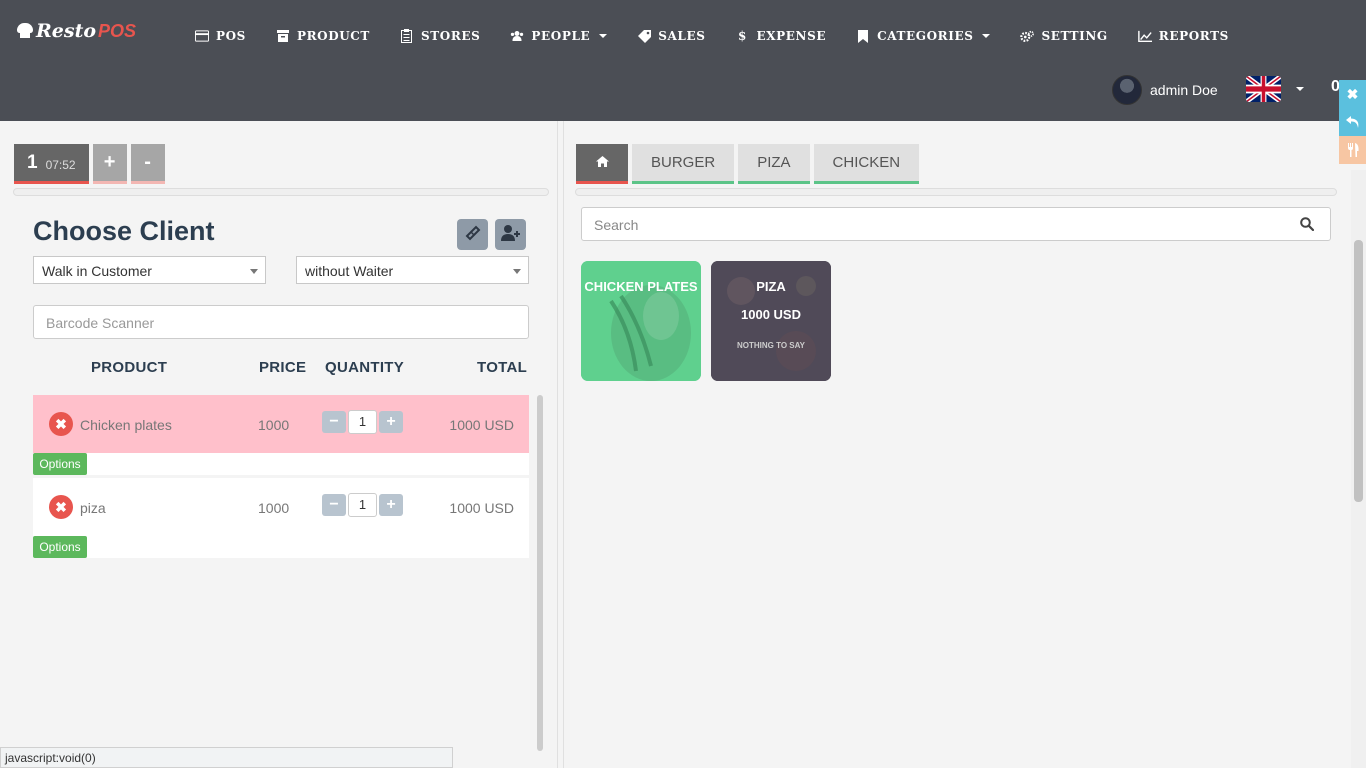  I want to click on nav-stores-label: STORES, so click(450, 36).